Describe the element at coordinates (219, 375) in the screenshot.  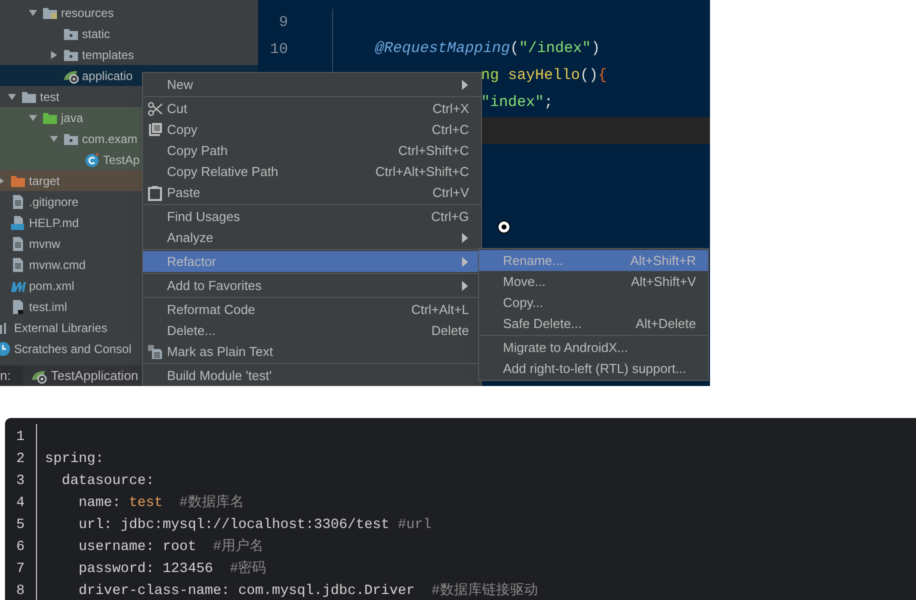
I see `menu-item-label: Build Module 'test'` at that location.